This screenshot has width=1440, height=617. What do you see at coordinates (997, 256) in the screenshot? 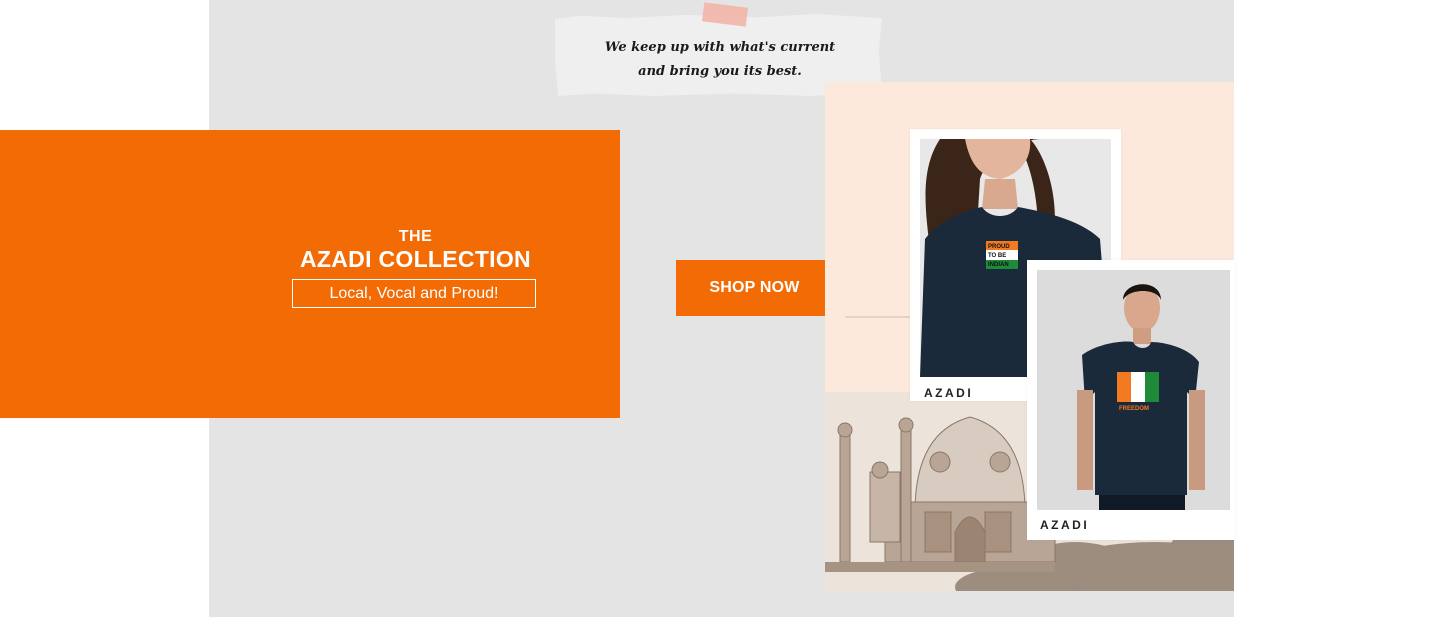
I see `svg-text: TO BE` at bounding box center [997, 256].